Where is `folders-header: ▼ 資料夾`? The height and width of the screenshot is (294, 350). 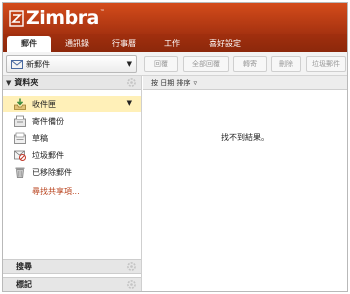 folders-header: ▼ 資料夾 is located at coordinates (72, 83).